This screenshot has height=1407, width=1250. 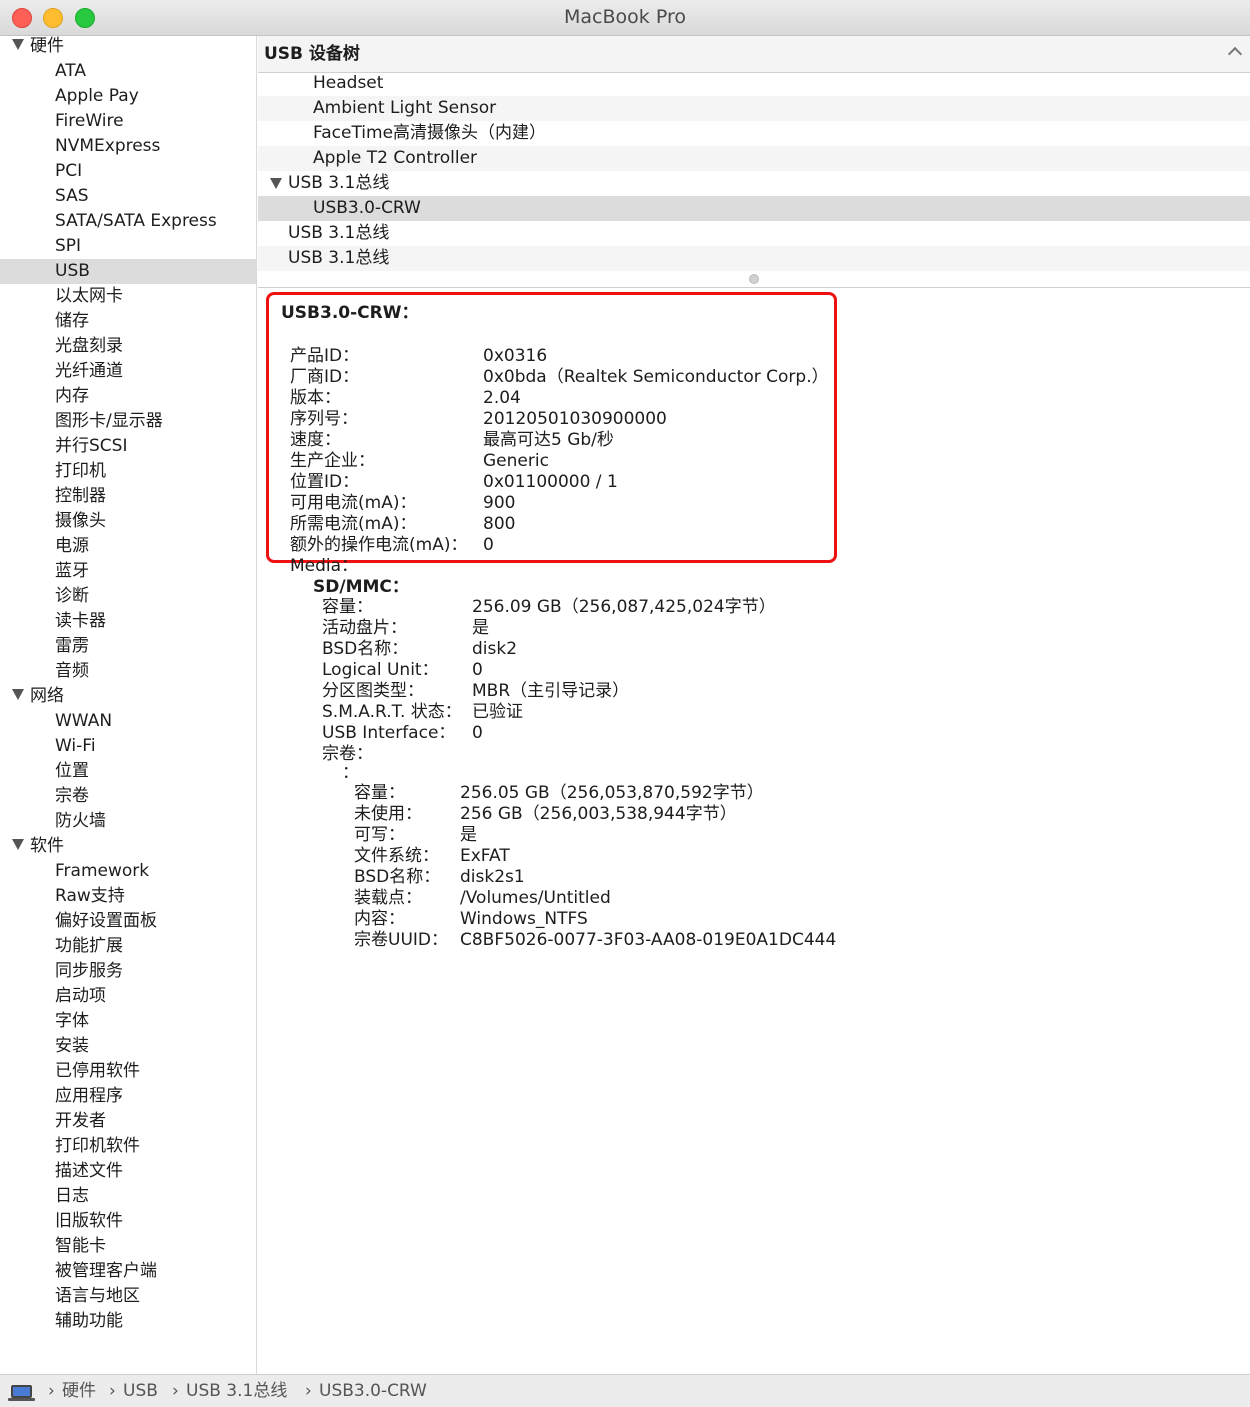 What do you see at coordinates (128, 1146) in the screenshot?
I see `sidebar-item: 打印机软件` at bounding box center [128, 1146].